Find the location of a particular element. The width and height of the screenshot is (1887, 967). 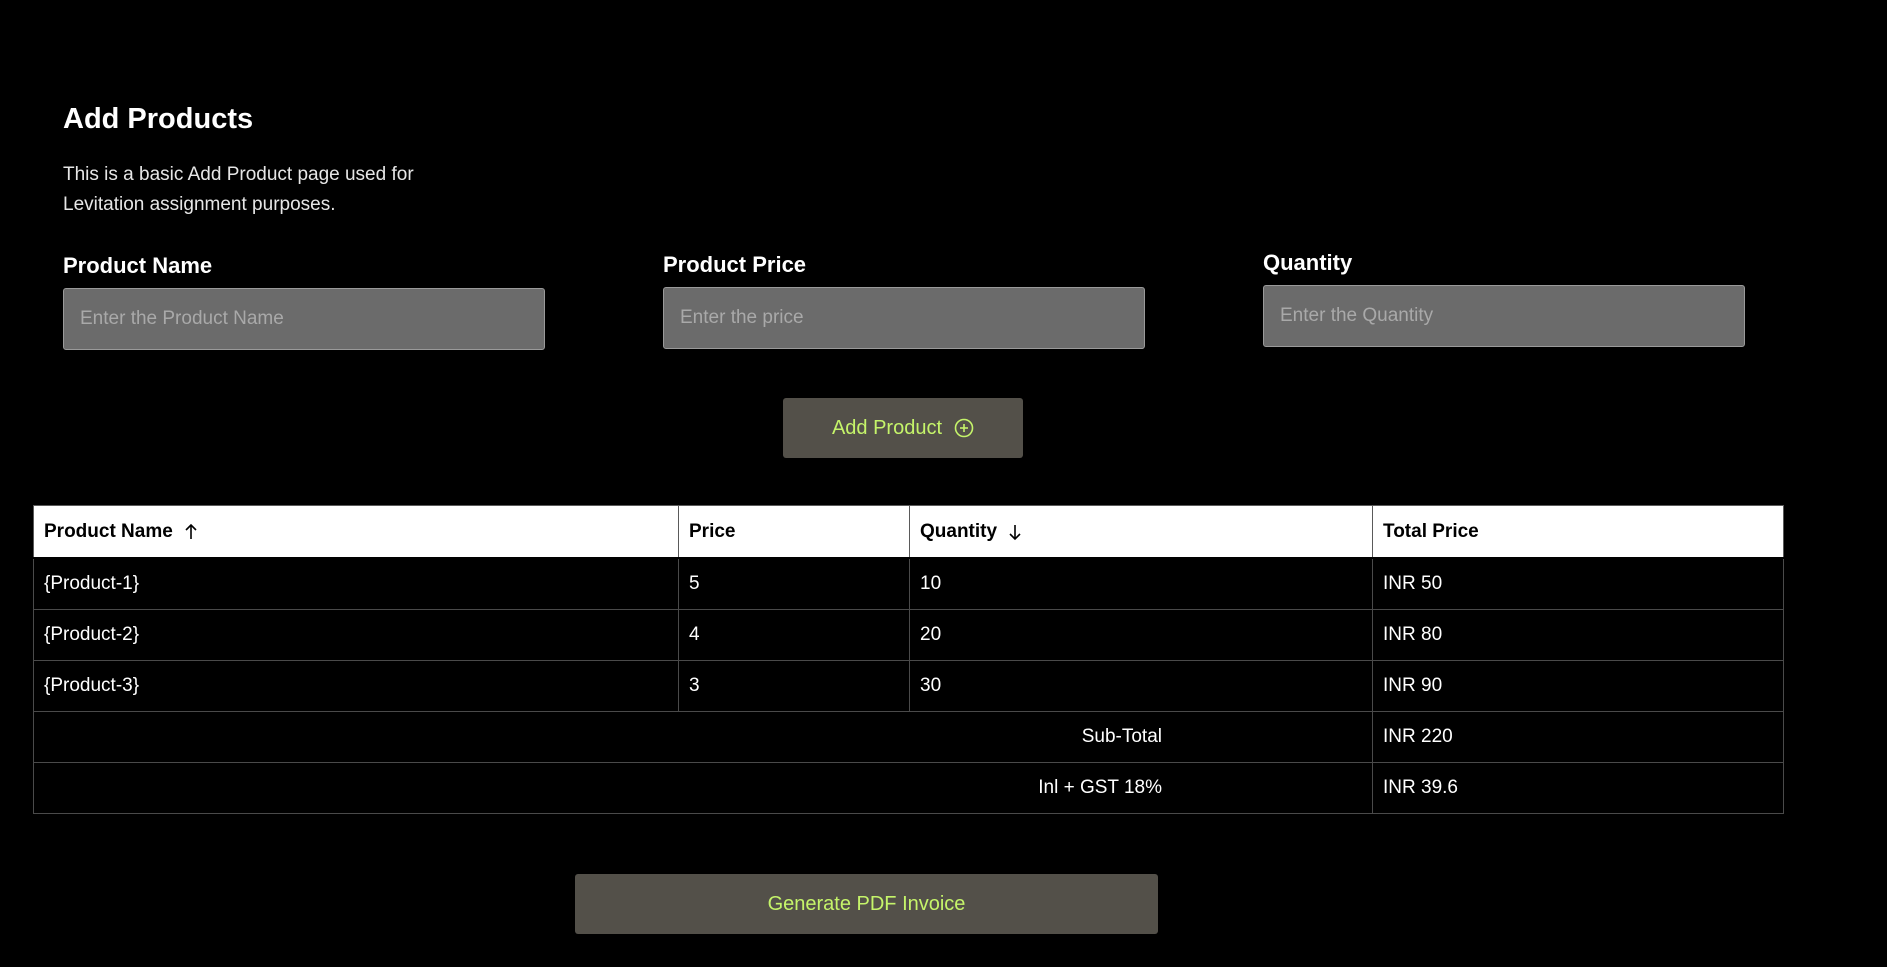

quantity-label: Quantity is located at coordinates (1308, 262).